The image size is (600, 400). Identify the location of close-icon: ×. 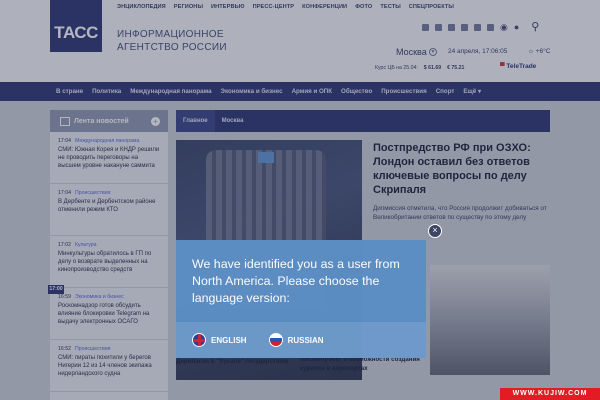
(435, 231).